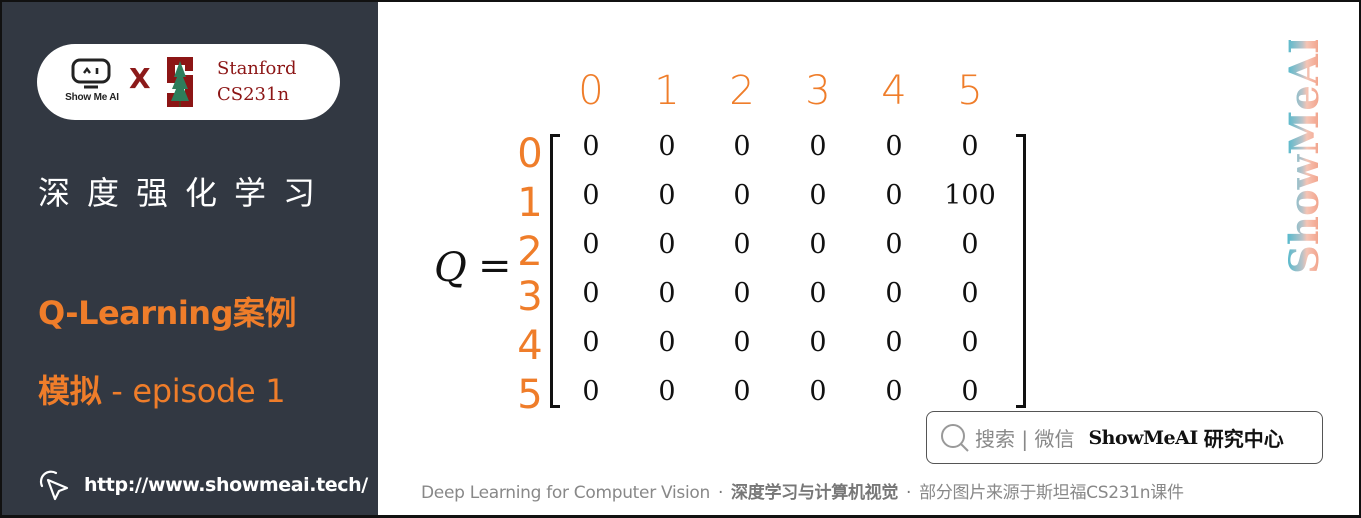 This screenshot has height=518, width=1361. I want to click on website-link: http://www.showmeai.tech/, so click(202, 485).